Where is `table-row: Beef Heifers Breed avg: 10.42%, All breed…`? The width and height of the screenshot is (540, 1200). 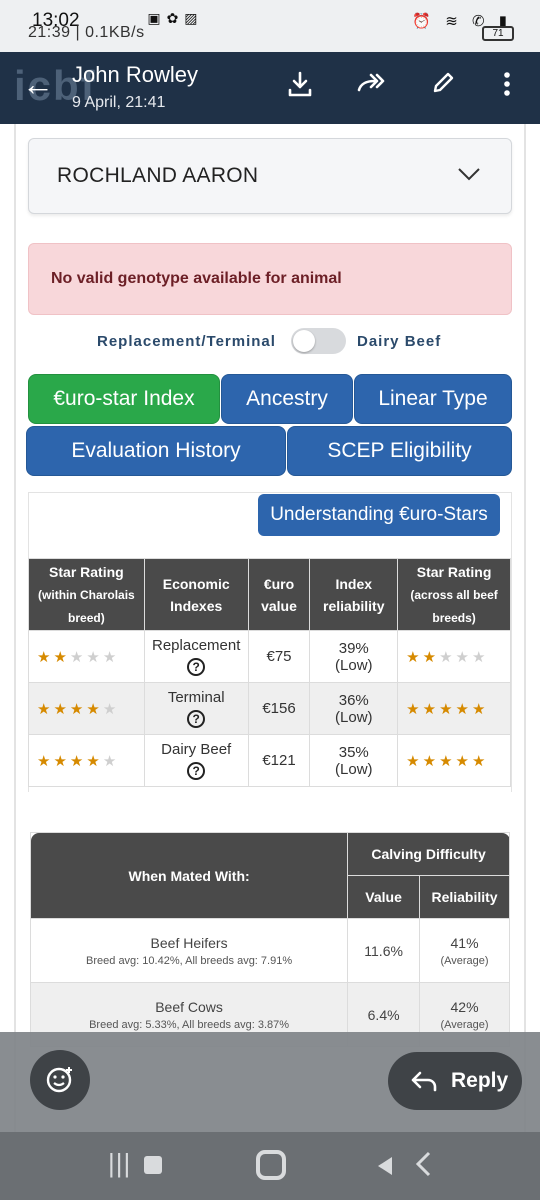 table-row: Beef Heifers Breed avg: 10.42%, All breed… is located at coordinates (269, 950).